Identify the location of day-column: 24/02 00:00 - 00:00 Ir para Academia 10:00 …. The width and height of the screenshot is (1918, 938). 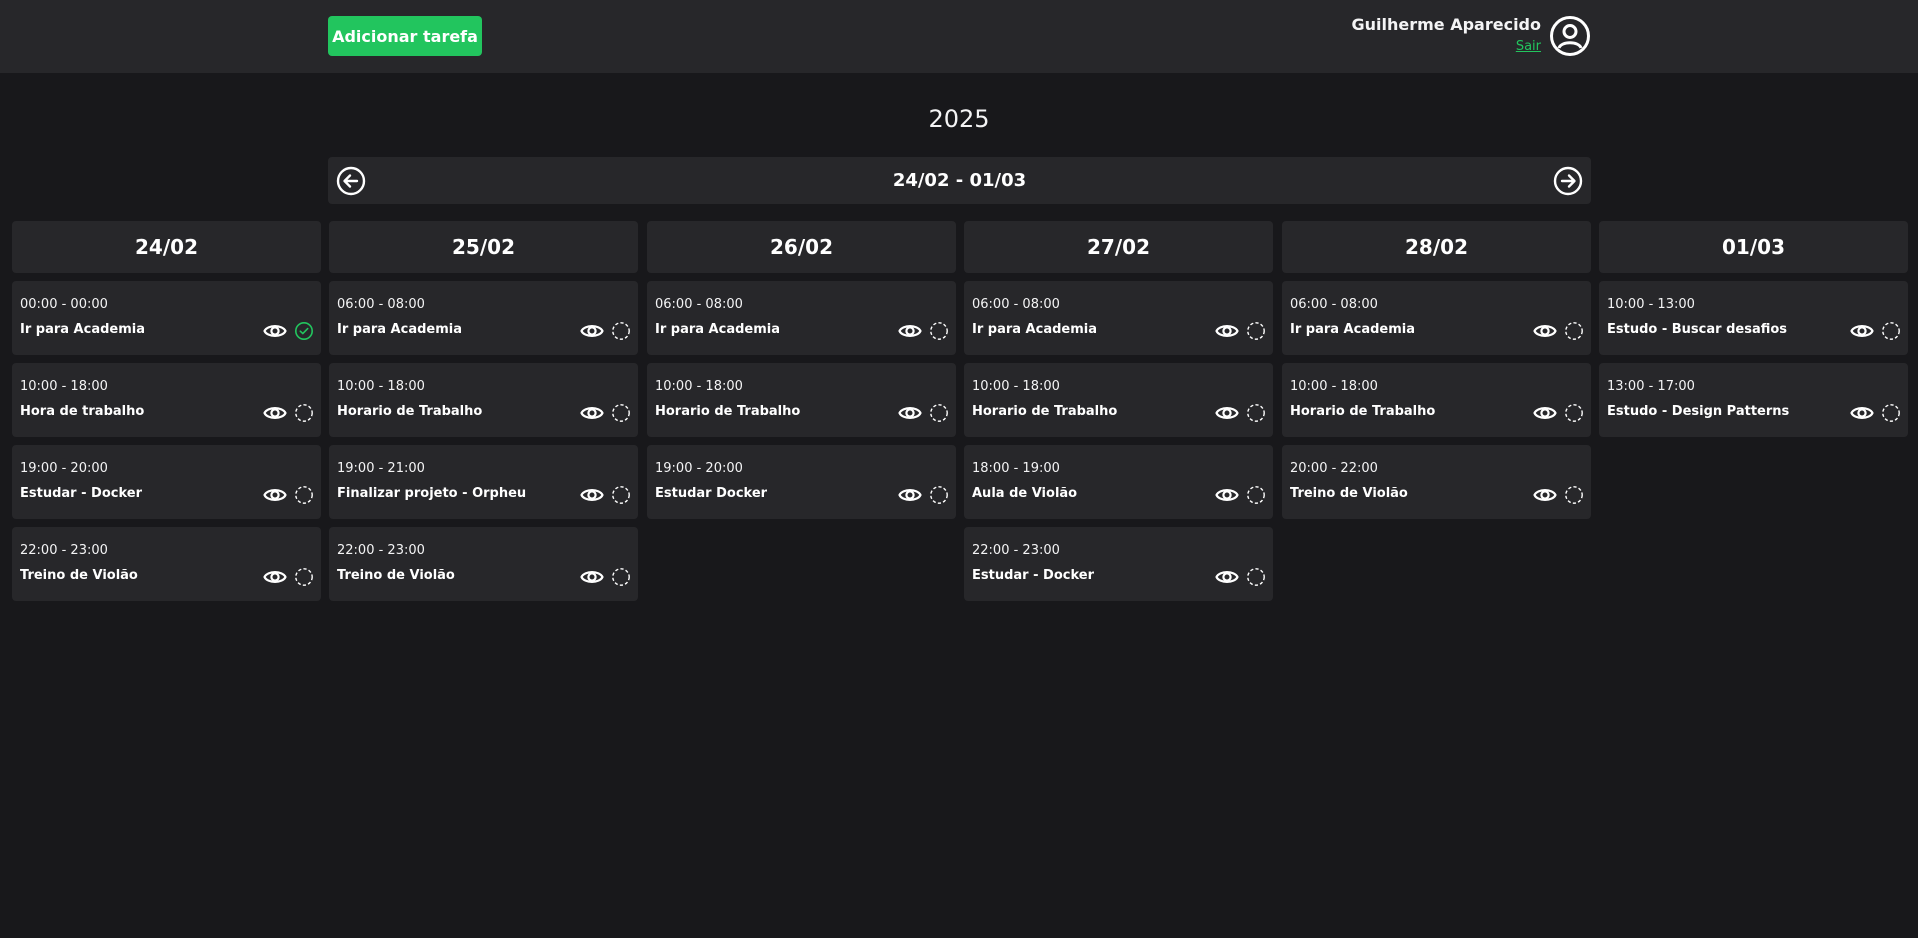
(166, 415).